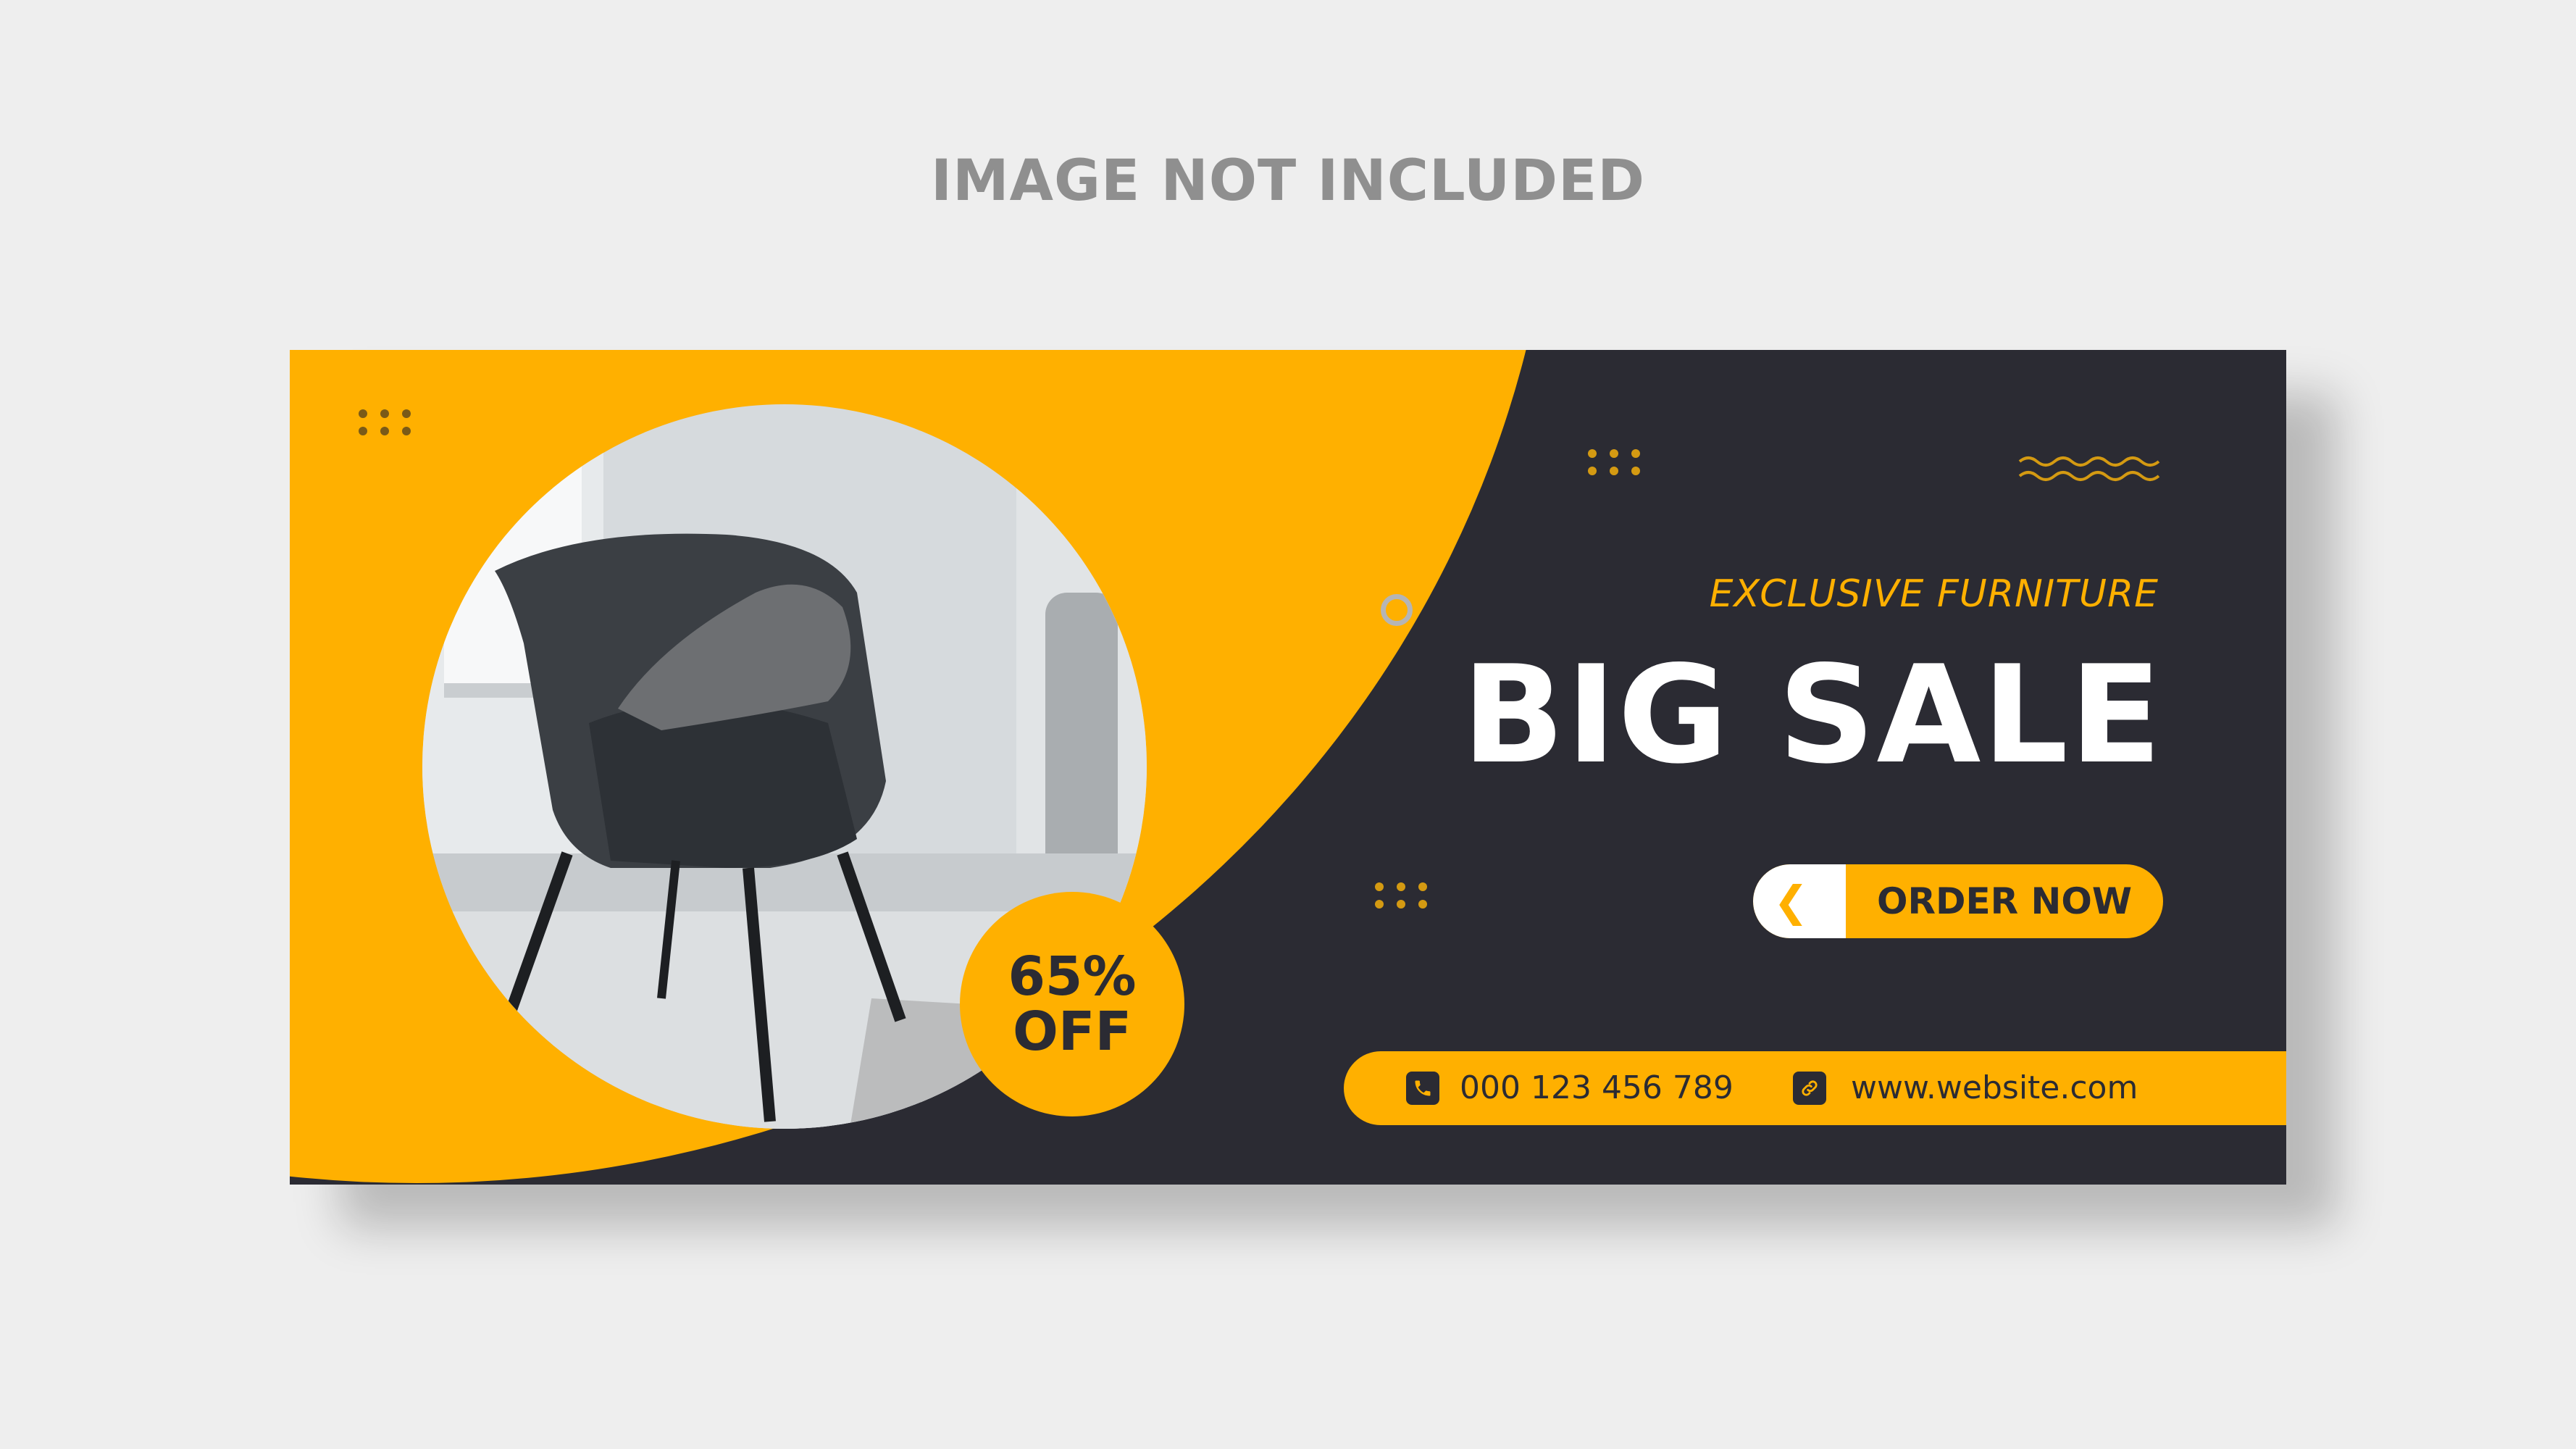 The height and width of the screenshot is (1449, 2576). What do you see at coordinates (1809, 1088) in the screenshot?
I see `link-icon` at bounding box center [1809, 1088].